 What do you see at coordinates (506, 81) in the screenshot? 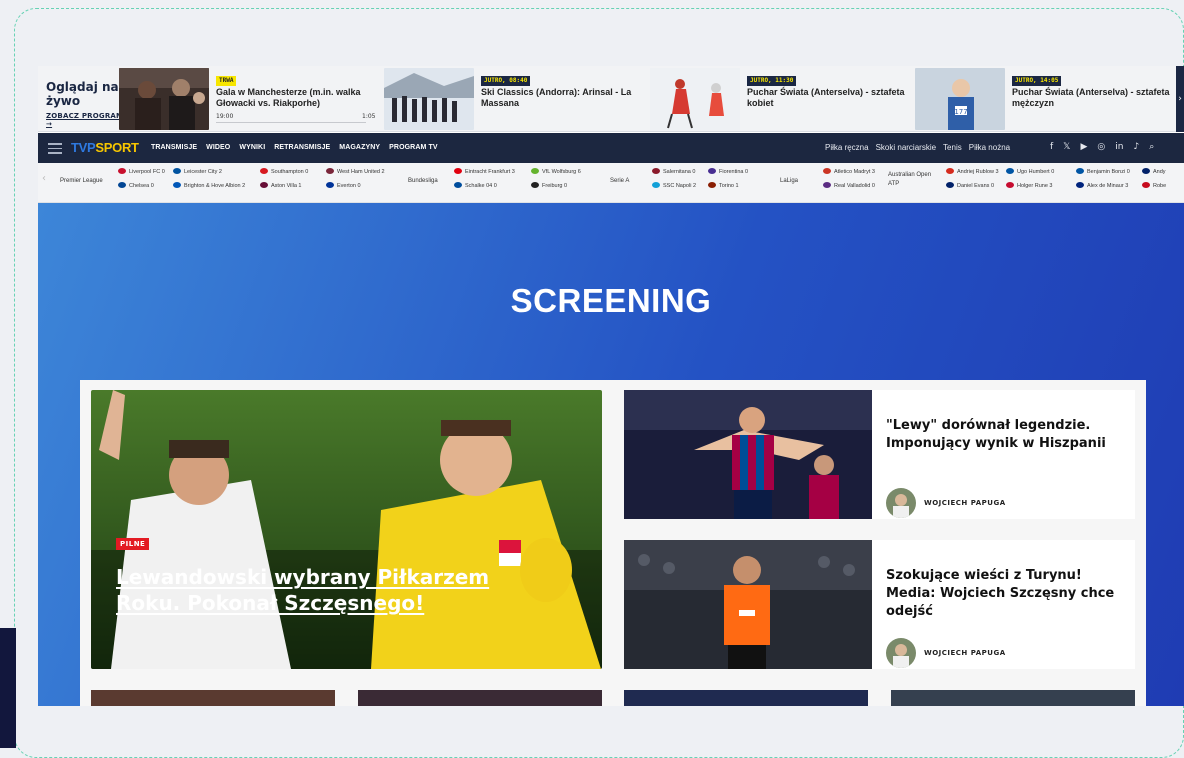
I see `time-badge: JUTRO, 08:40` at bounding box center [506, 81].